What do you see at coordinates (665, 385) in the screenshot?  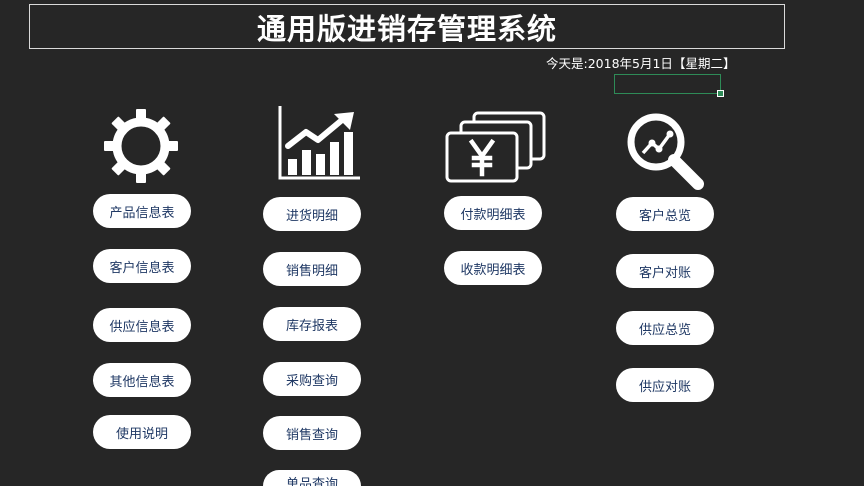 I see `supplier-reconcile-button: 供应对账` at bounding box center [665, 385].